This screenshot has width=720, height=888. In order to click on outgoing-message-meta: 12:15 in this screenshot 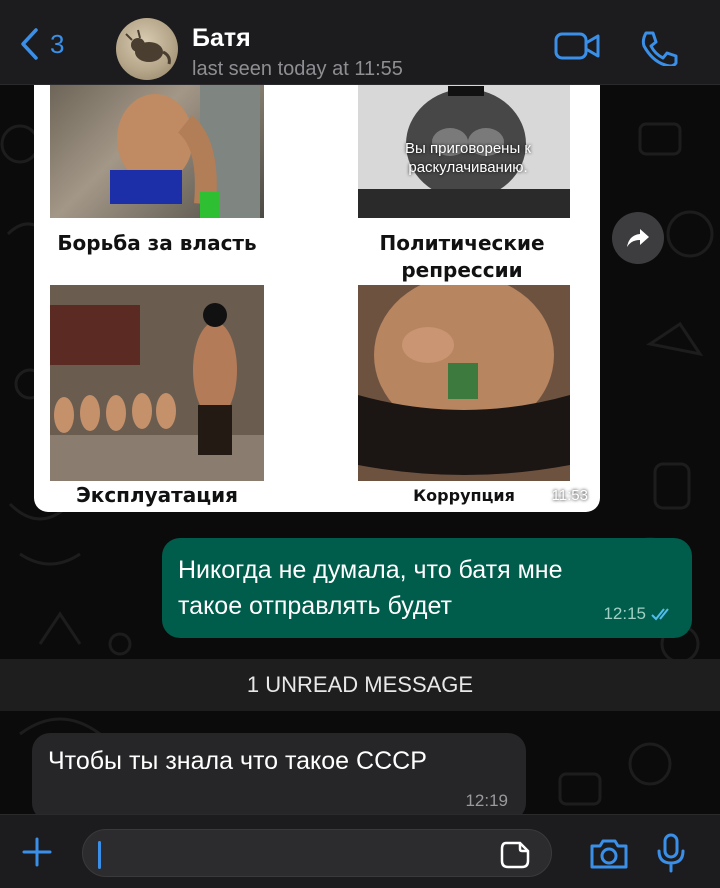, I will do `click(639, 614)`.